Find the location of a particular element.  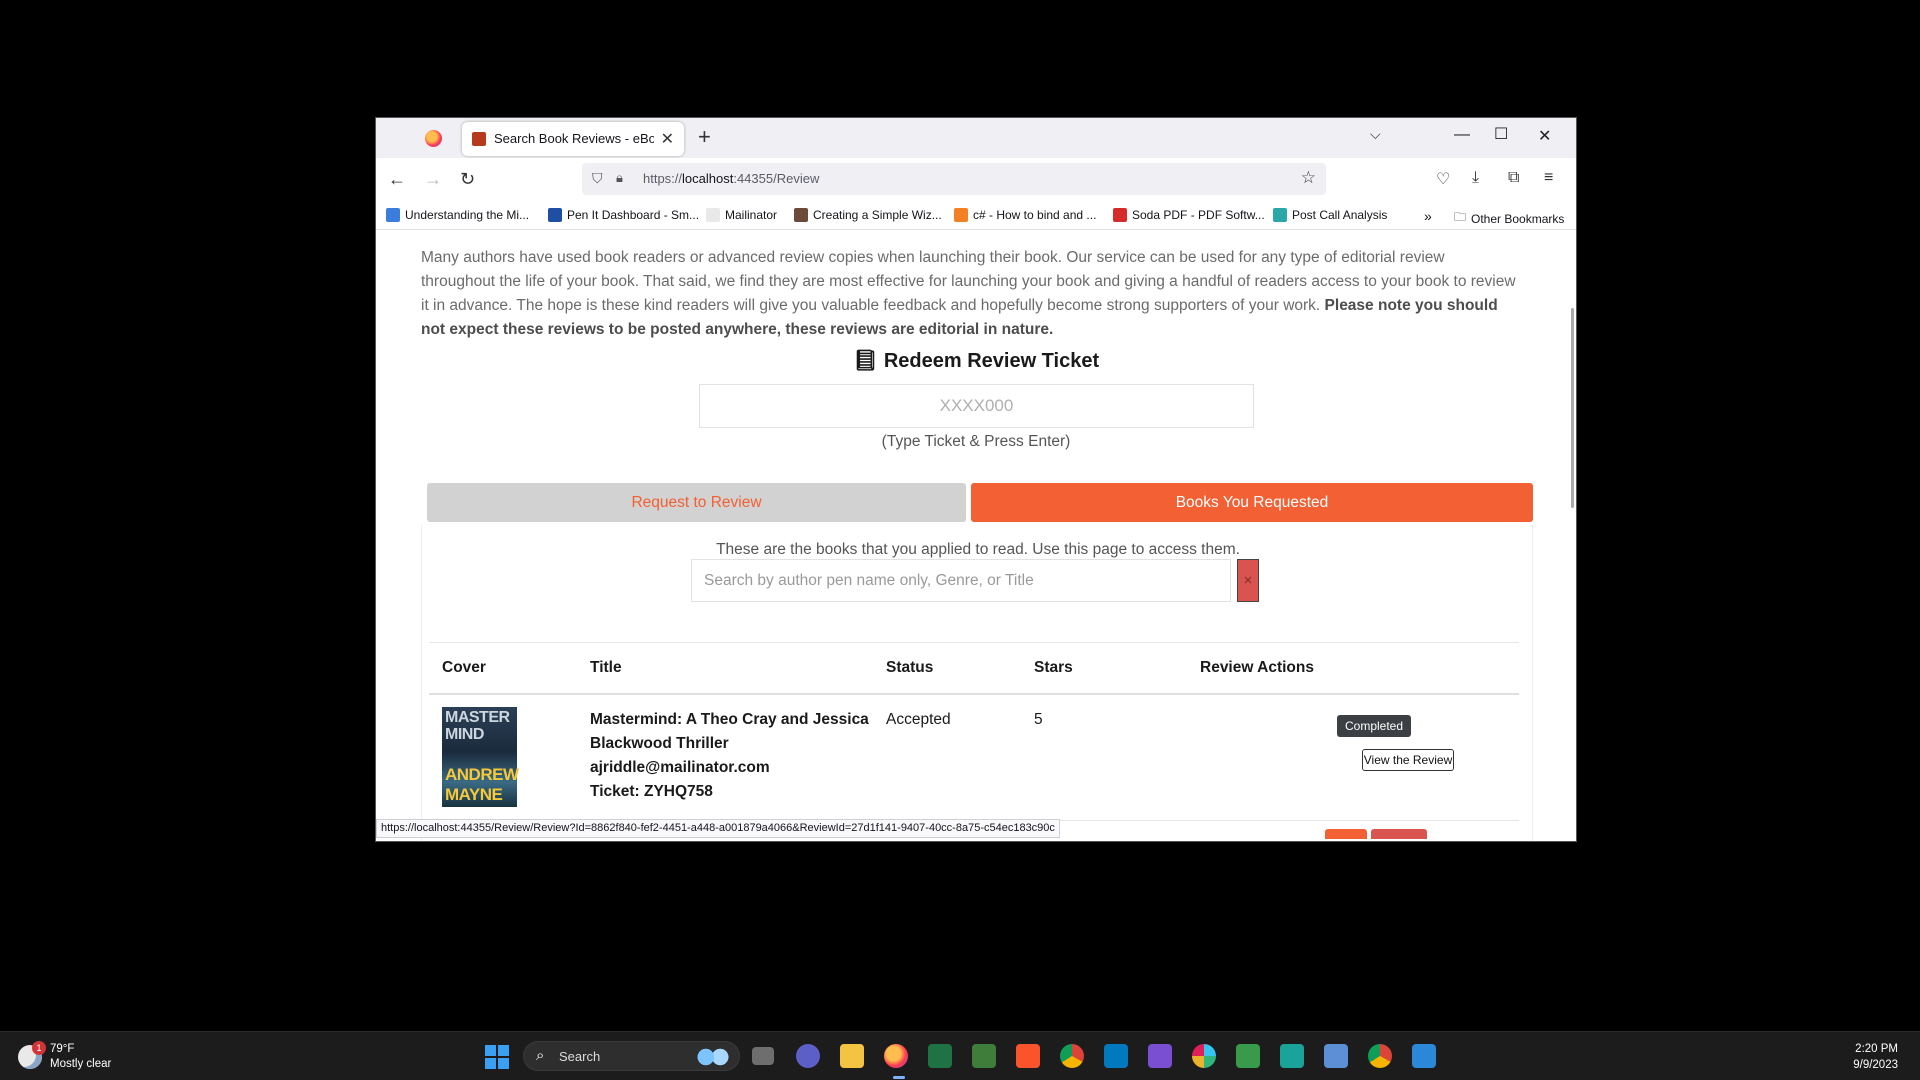

clock-date: 9/9/2023 is located at coordinates (1875, 1065).